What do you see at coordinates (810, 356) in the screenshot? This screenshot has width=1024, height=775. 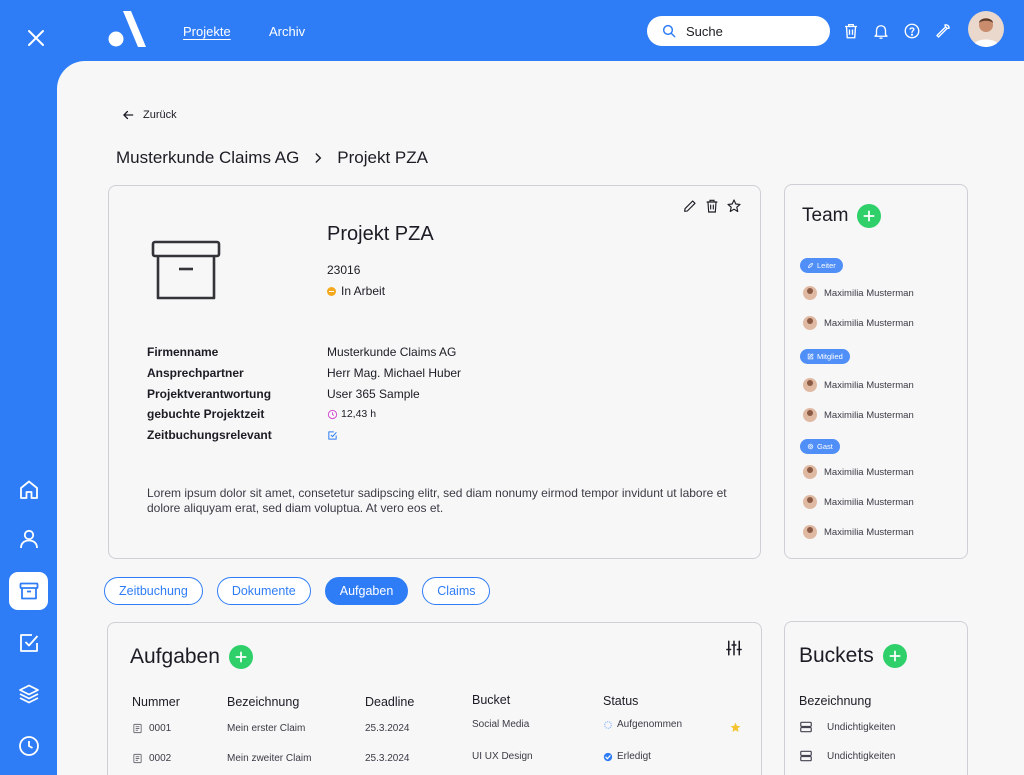 I see `edit-box-icon` at bounding box center [810, 356].